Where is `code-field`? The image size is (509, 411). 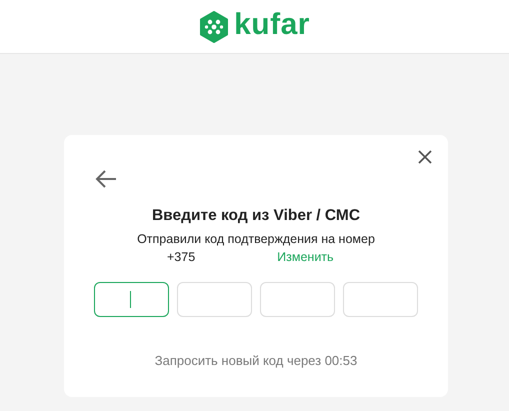
code-field is located at coordinates (131, 299).